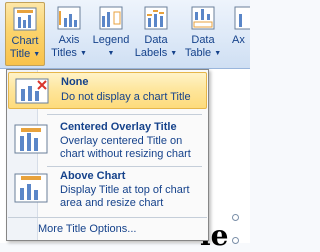 This screenshot has height=252, width=320. I want to click on data-labels-label-1: Data, so click(156, 40).